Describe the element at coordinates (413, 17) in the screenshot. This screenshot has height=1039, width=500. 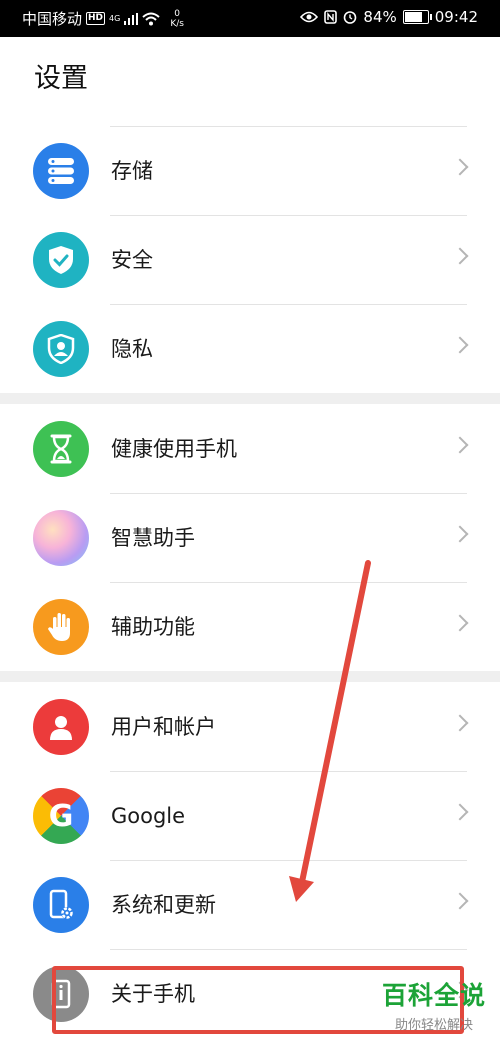
I see `battery-fill` at that location.